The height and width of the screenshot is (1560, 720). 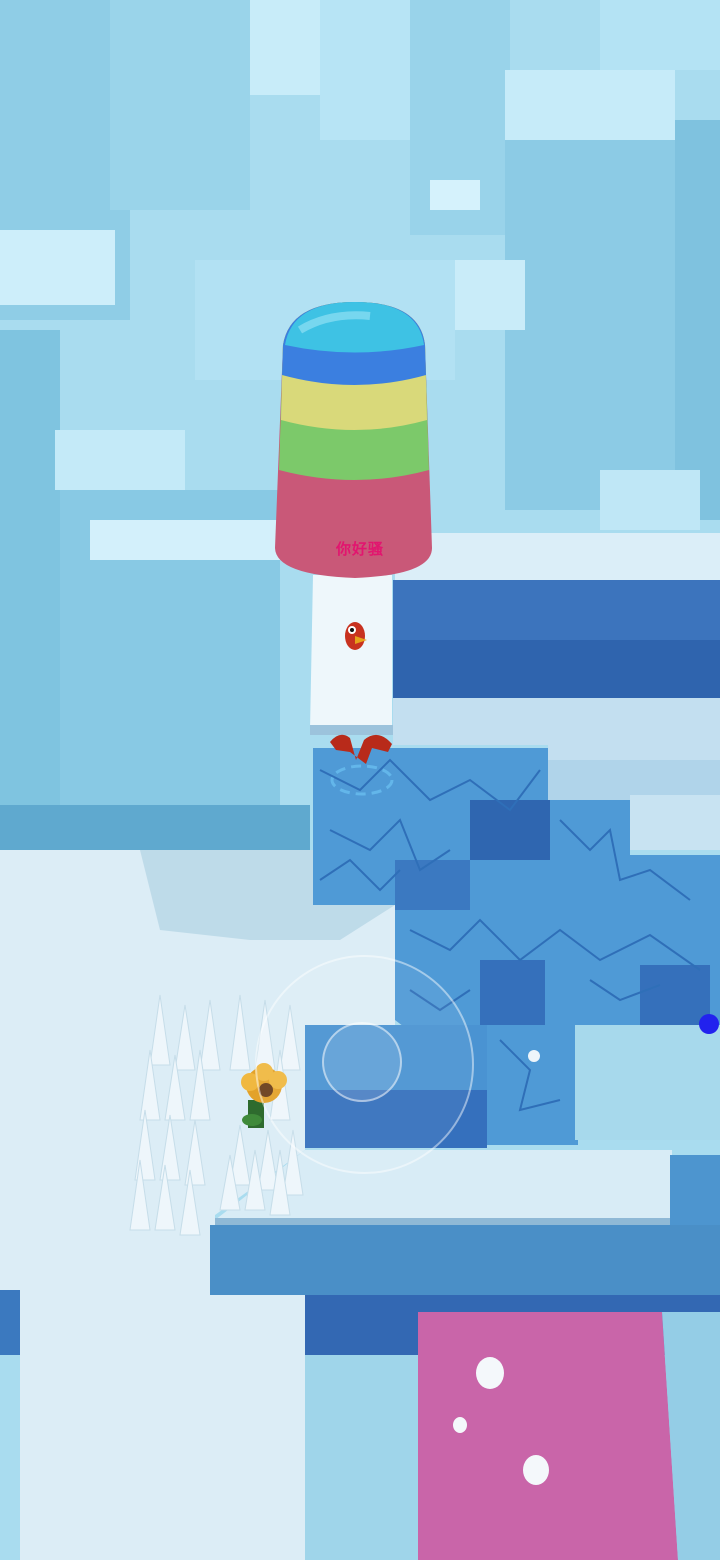 What do you see at coordinates (352, 655) in the screenshot?
I see `start-walkway` at bounding box center [352, 655].